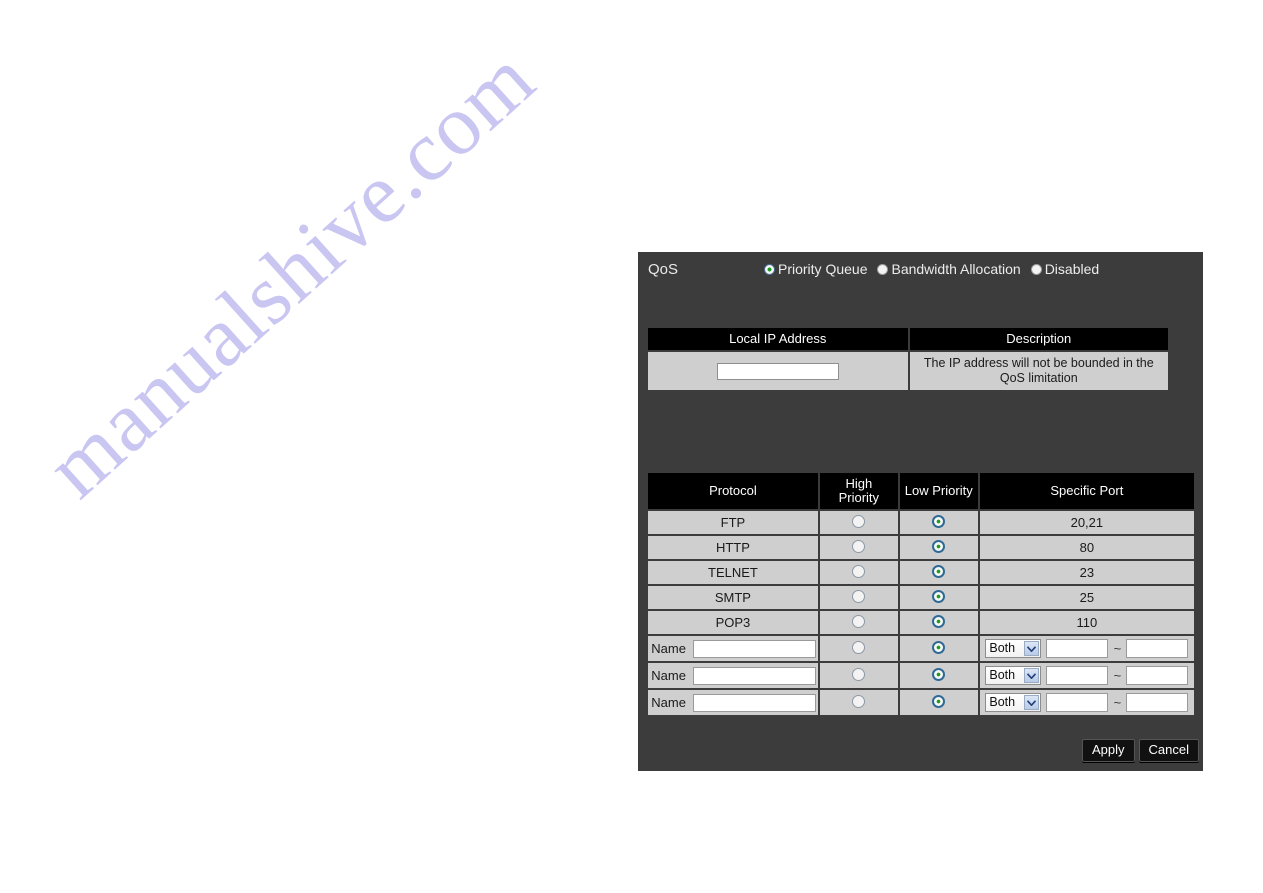 The image size is (1263, 893). I want to click on cell-protocol-name: FTP, so click(733, 522).